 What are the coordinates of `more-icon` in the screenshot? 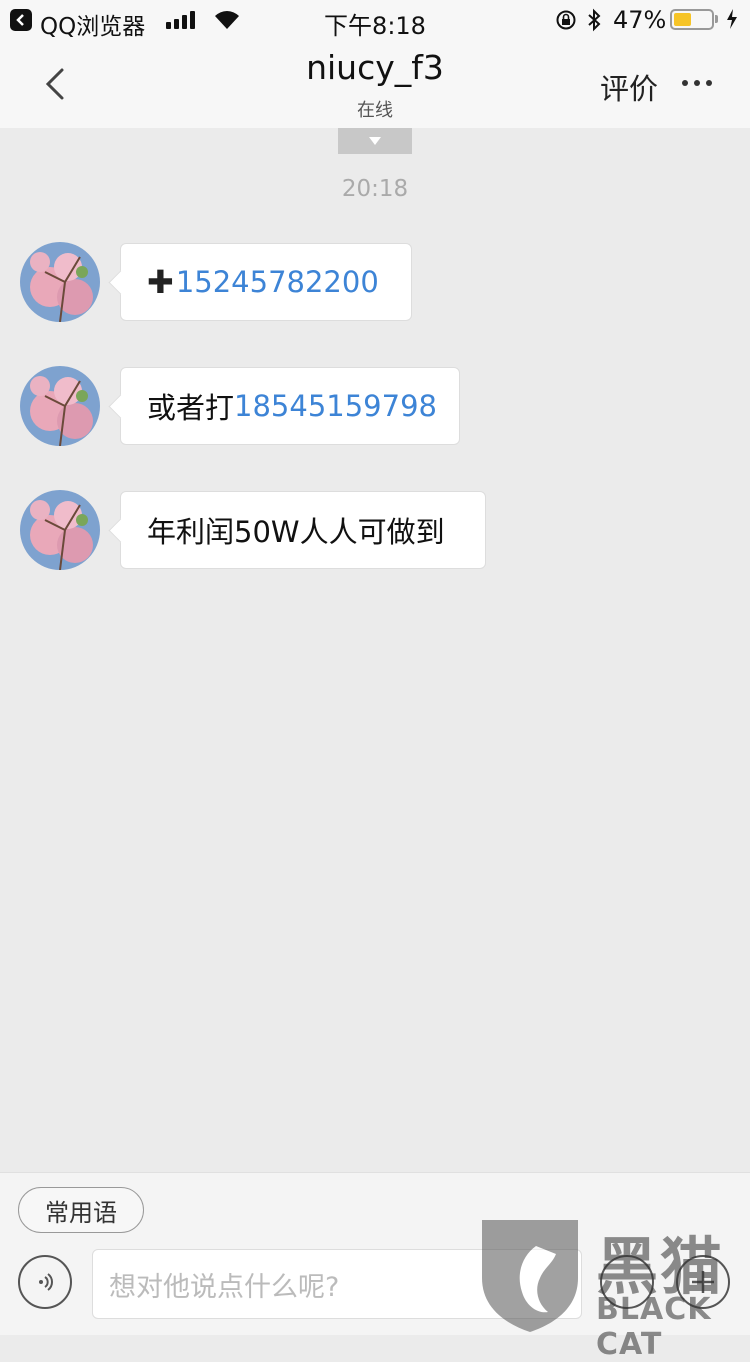 It's located at (697, 83).